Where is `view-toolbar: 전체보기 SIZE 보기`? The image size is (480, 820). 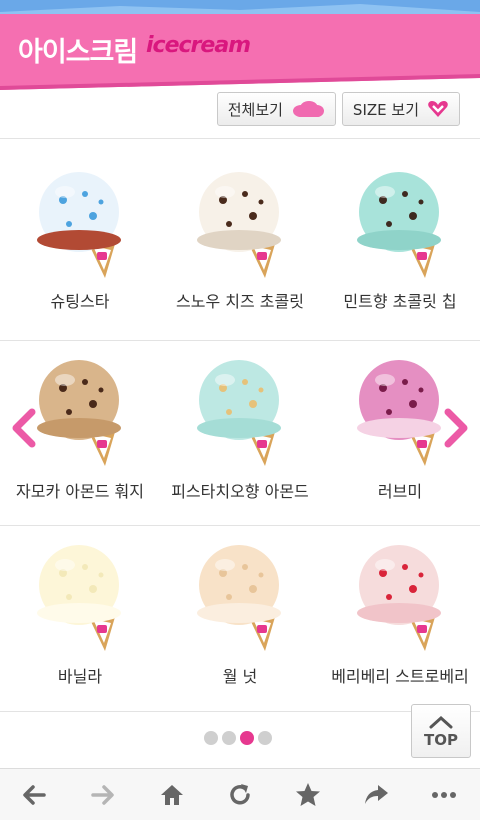 view-toolbar: 전체보기 SIZE 보기 is located at coordinates (338, 109).